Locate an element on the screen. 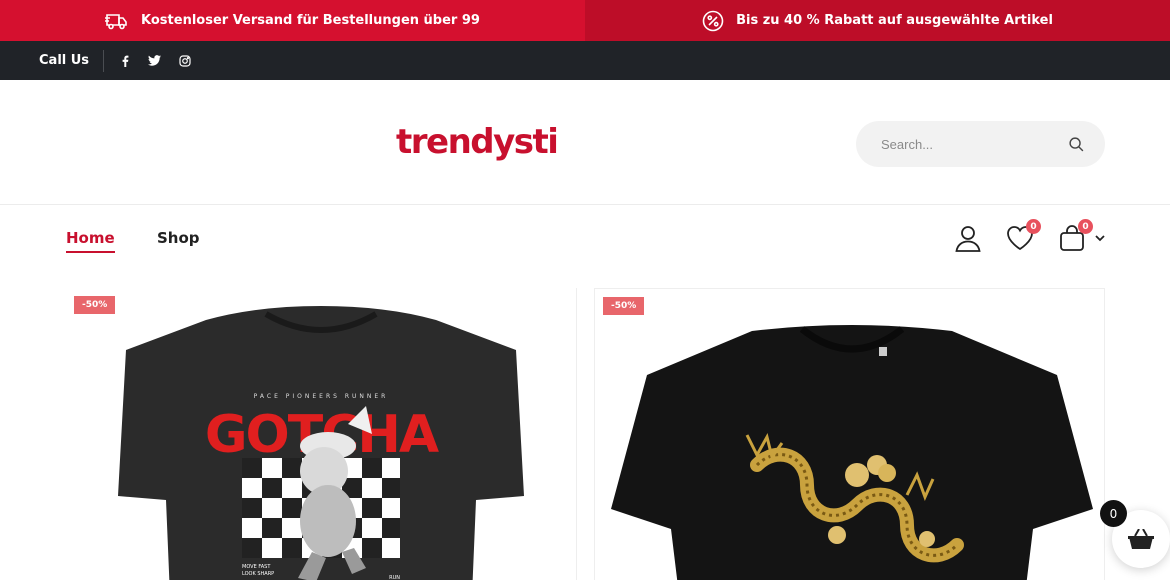 The height and width of the screenshot is (580, 1170). search-bar is located at coordinates (980, 144).